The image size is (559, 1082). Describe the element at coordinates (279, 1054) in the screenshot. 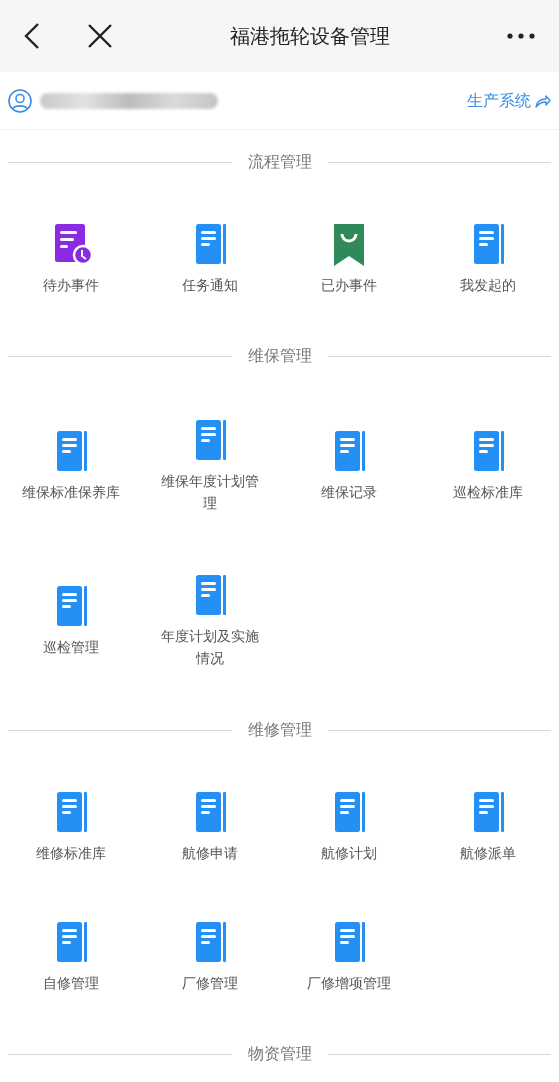

I see `section-title: 物资管理` at that location.